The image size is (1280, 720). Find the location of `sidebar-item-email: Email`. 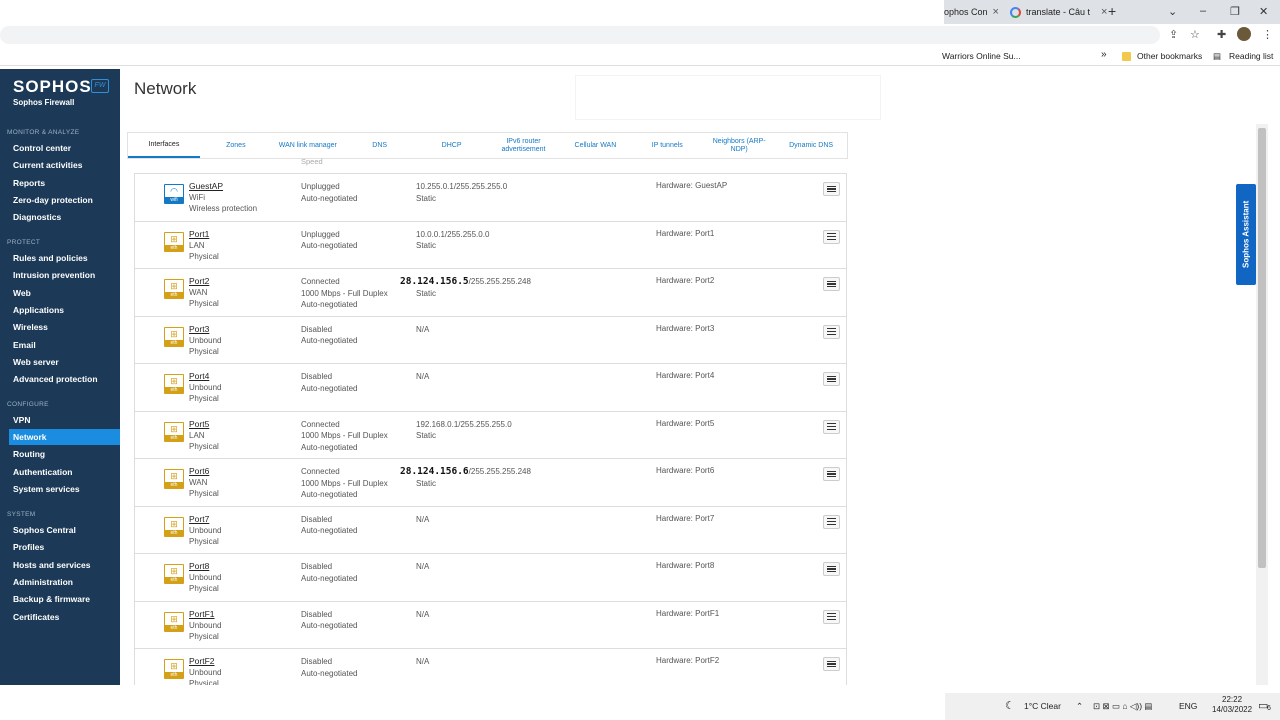

sidebar-item-email: Email is located at coordinates (60, 345).